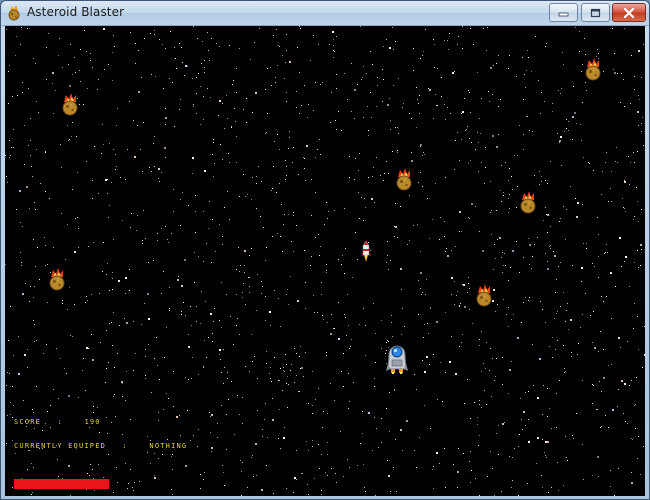 Image resolution: width=650 pixels, height=500 pixels. I want to click on maximize-button, so click(595, 12).